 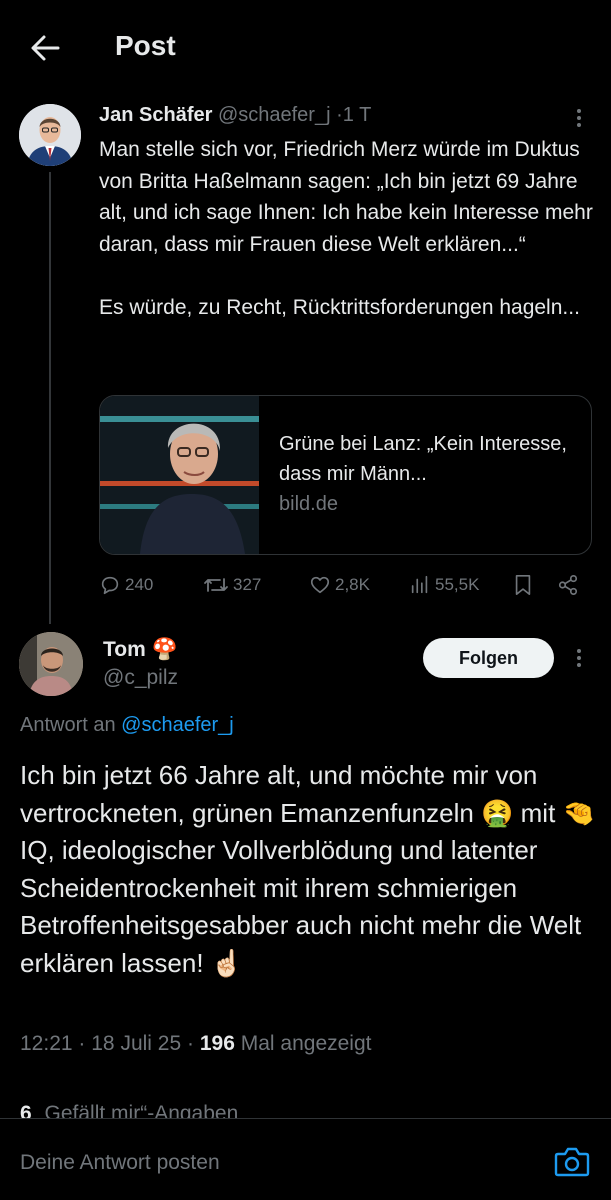 I want to click on reply-context: Antwort an @schaefer_j, so click(x=127, y=725).